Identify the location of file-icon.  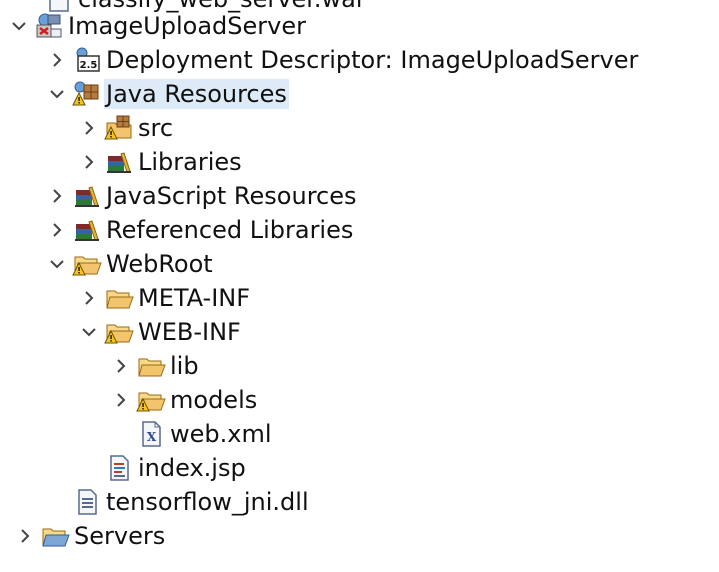
(87, 502).